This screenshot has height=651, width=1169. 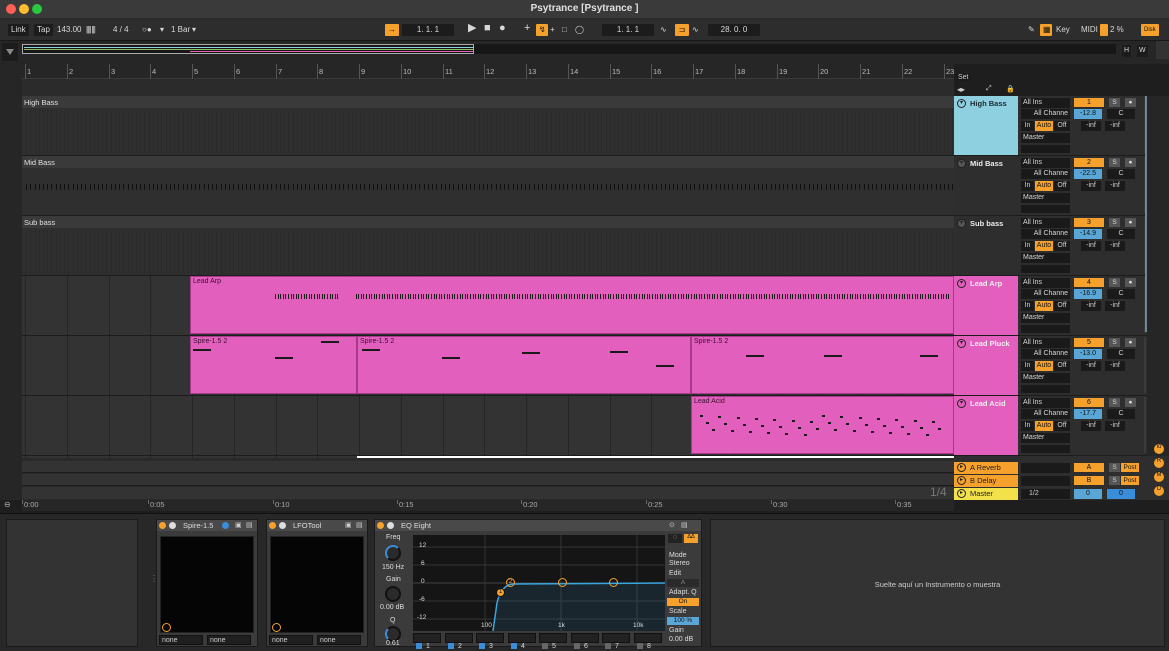 I want to click on return-a: ▸ A Reverb A S Post, so click(x=1061, y=468).